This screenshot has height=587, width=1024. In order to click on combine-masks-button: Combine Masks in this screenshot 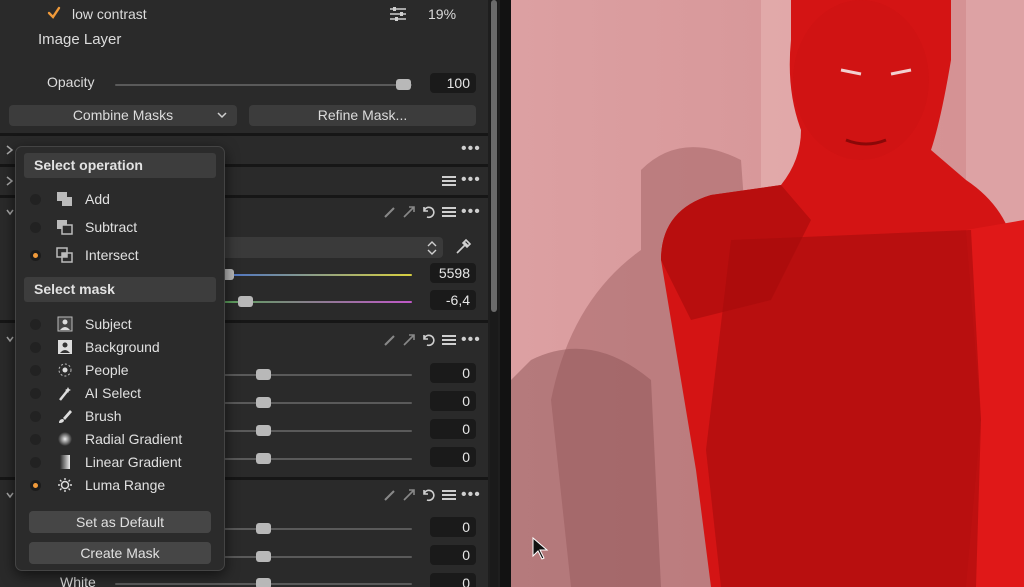, I will do `click(123, 115)`.